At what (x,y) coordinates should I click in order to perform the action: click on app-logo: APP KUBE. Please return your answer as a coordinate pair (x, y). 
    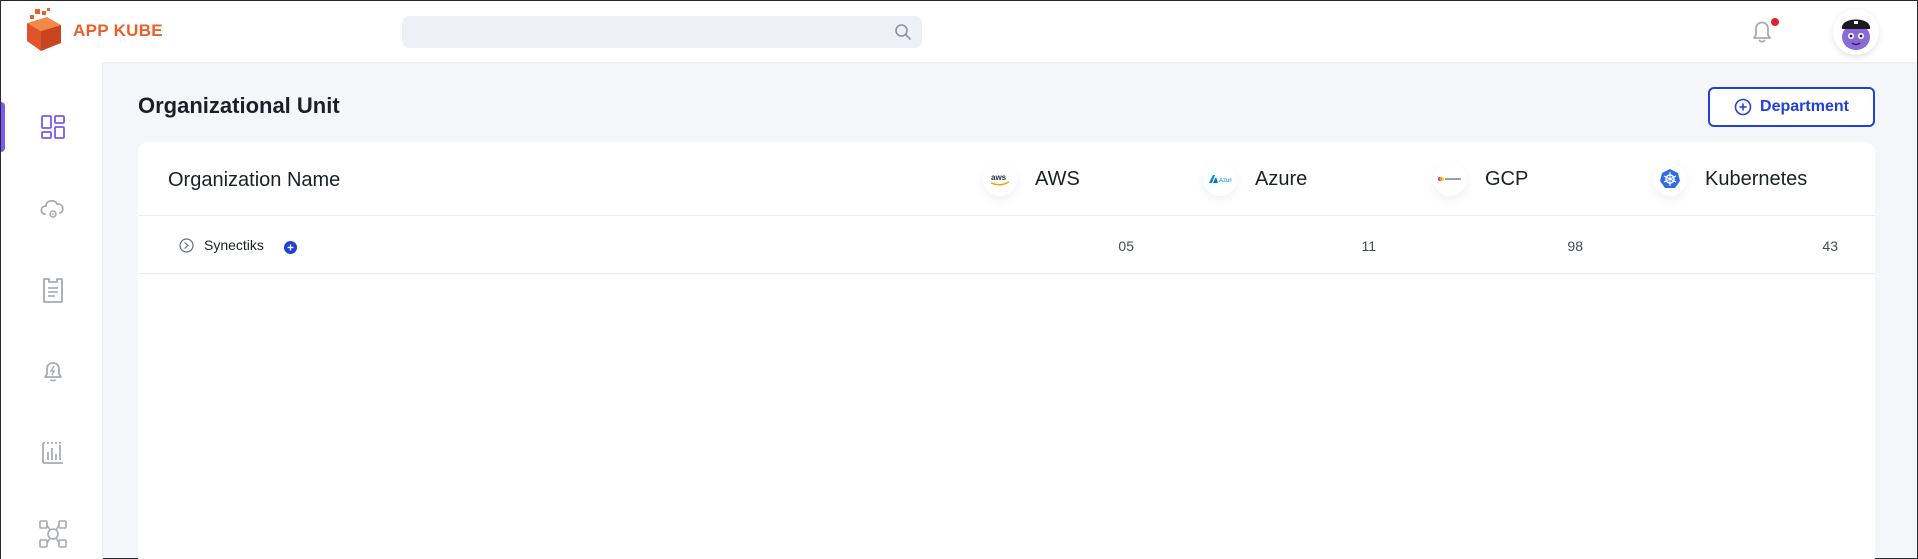
    Looking at the image, I should click on (92, 31).